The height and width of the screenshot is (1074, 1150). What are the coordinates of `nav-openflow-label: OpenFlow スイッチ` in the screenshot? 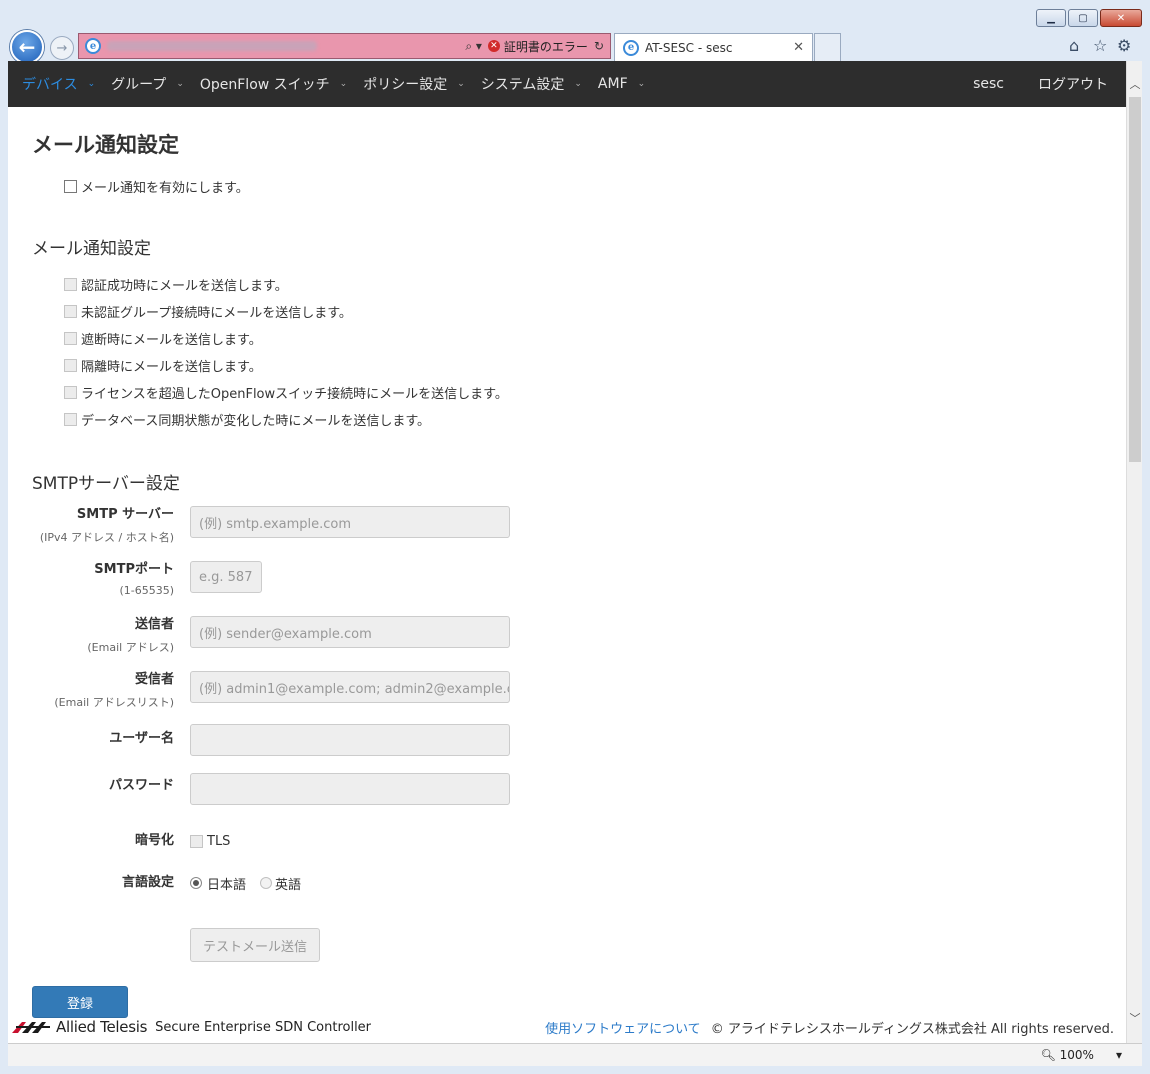 It's located at (264, 85).